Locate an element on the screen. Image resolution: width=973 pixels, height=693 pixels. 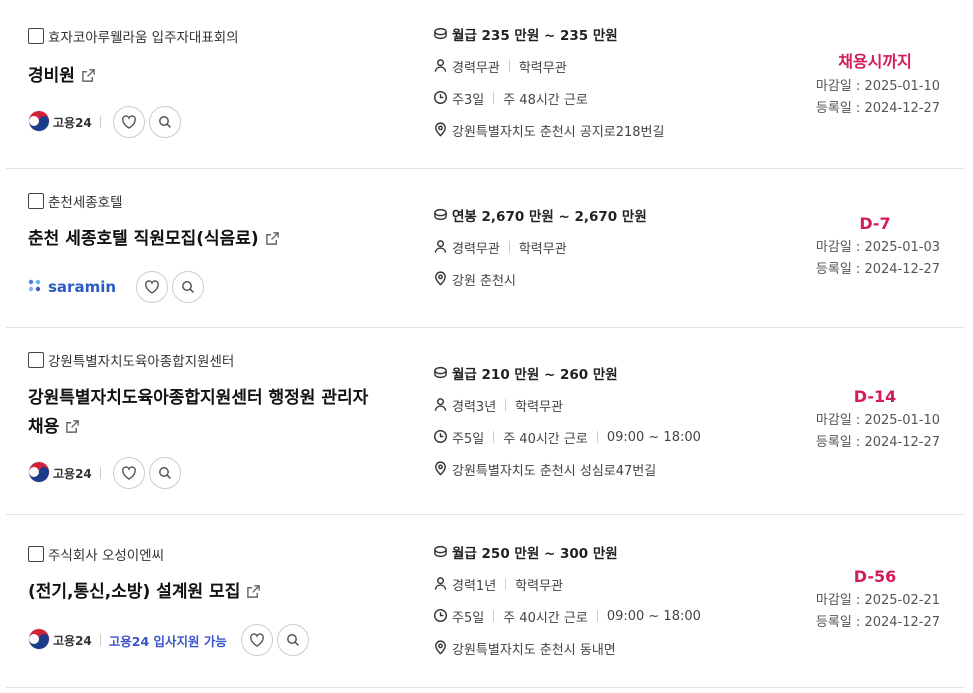
salary-text: 연봉 2,670 만원 ~ 2,670 만원 is located at coordinates (549, 217).